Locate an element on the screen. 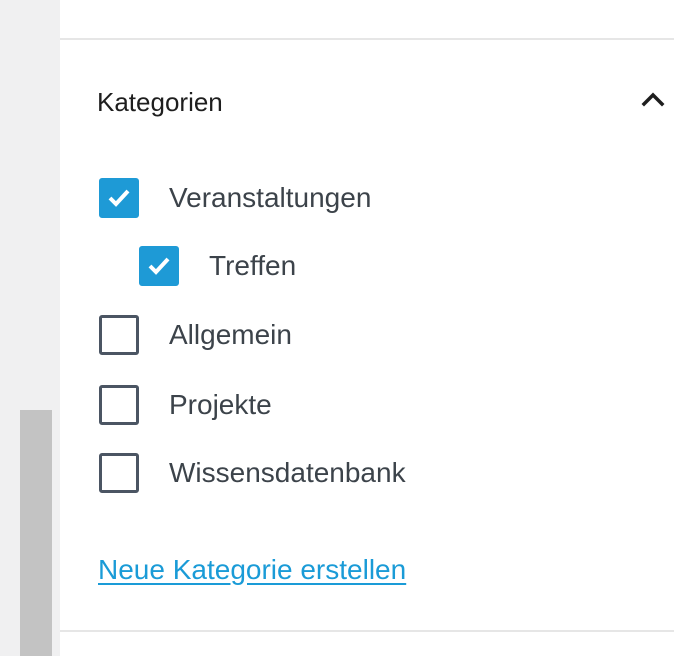  category-item-wissensdatenbank: Wissensdatenbank is located at coordinates (252, 473).